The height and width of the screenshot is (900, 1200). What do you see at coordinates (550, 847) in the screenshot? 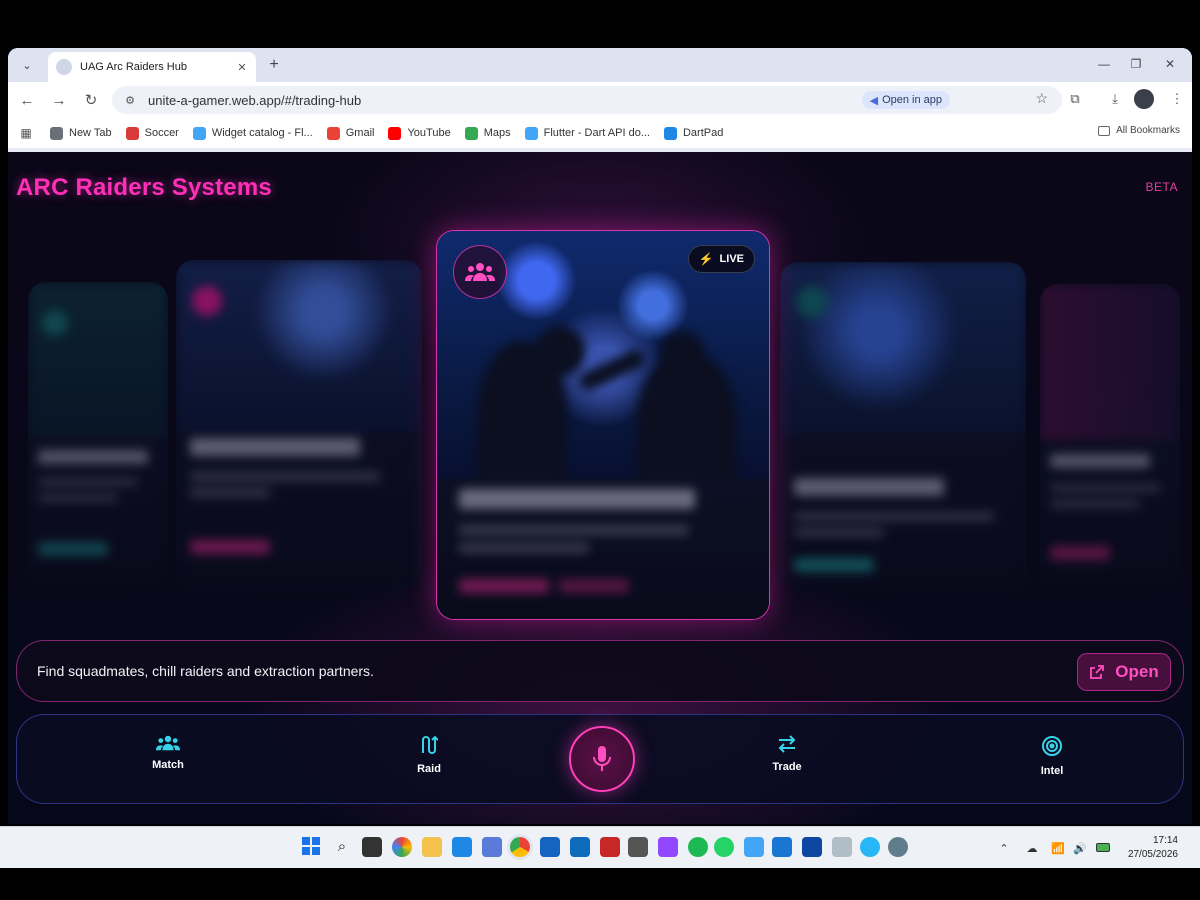
I see `store-icon` at bounding box center [550, 847].